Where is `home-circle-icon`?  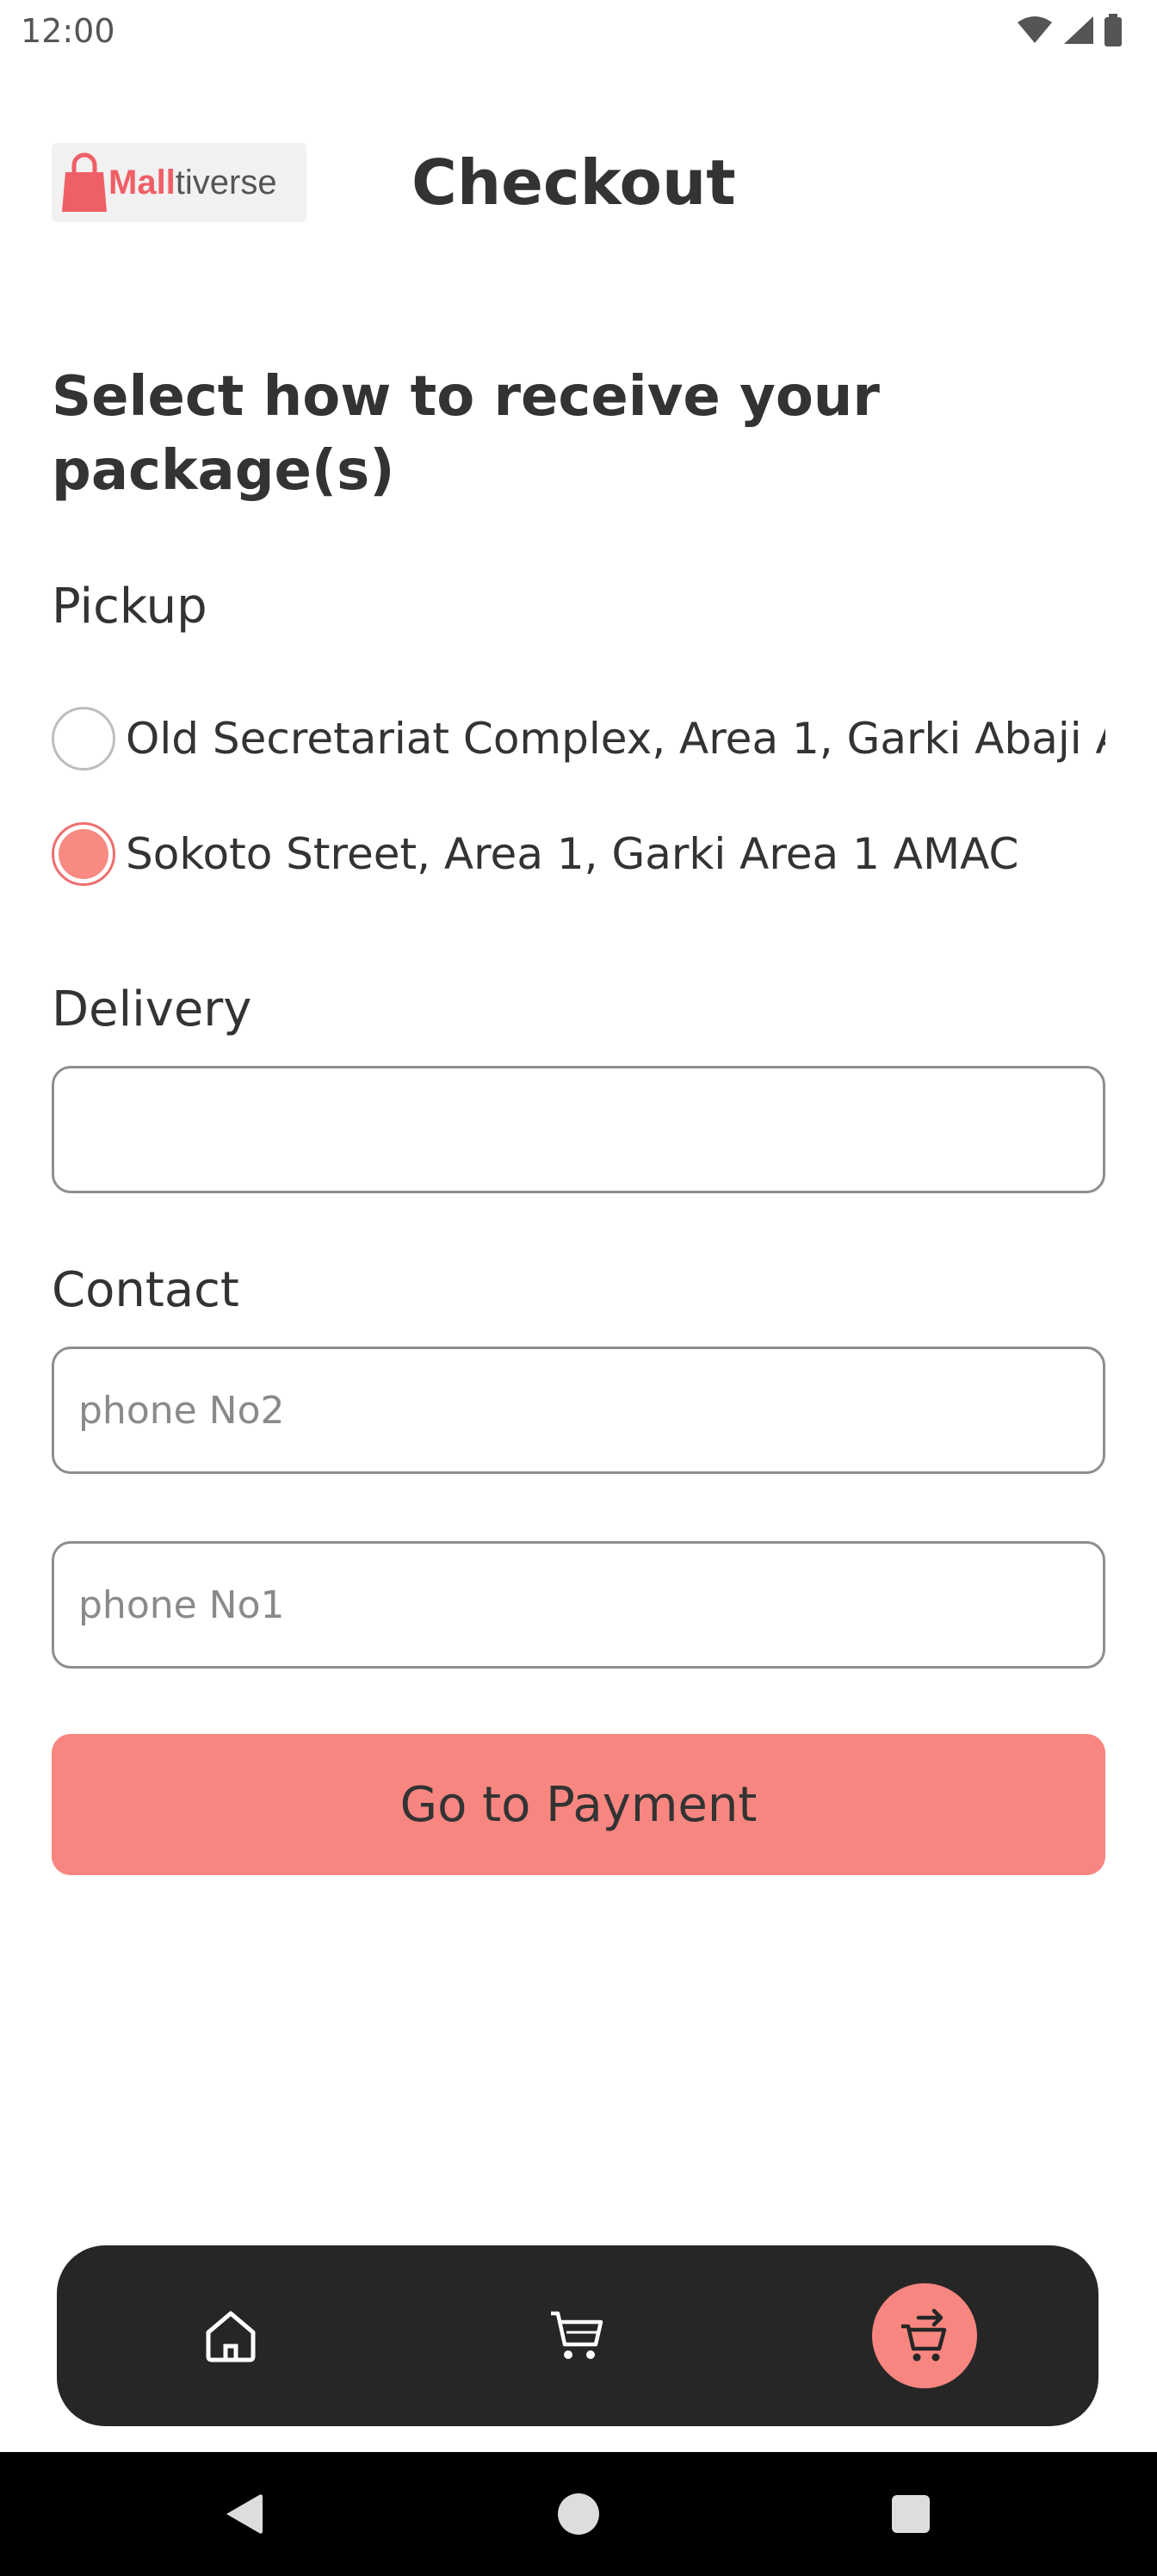
home-circle-icon is located at coordinates (579, 2514).